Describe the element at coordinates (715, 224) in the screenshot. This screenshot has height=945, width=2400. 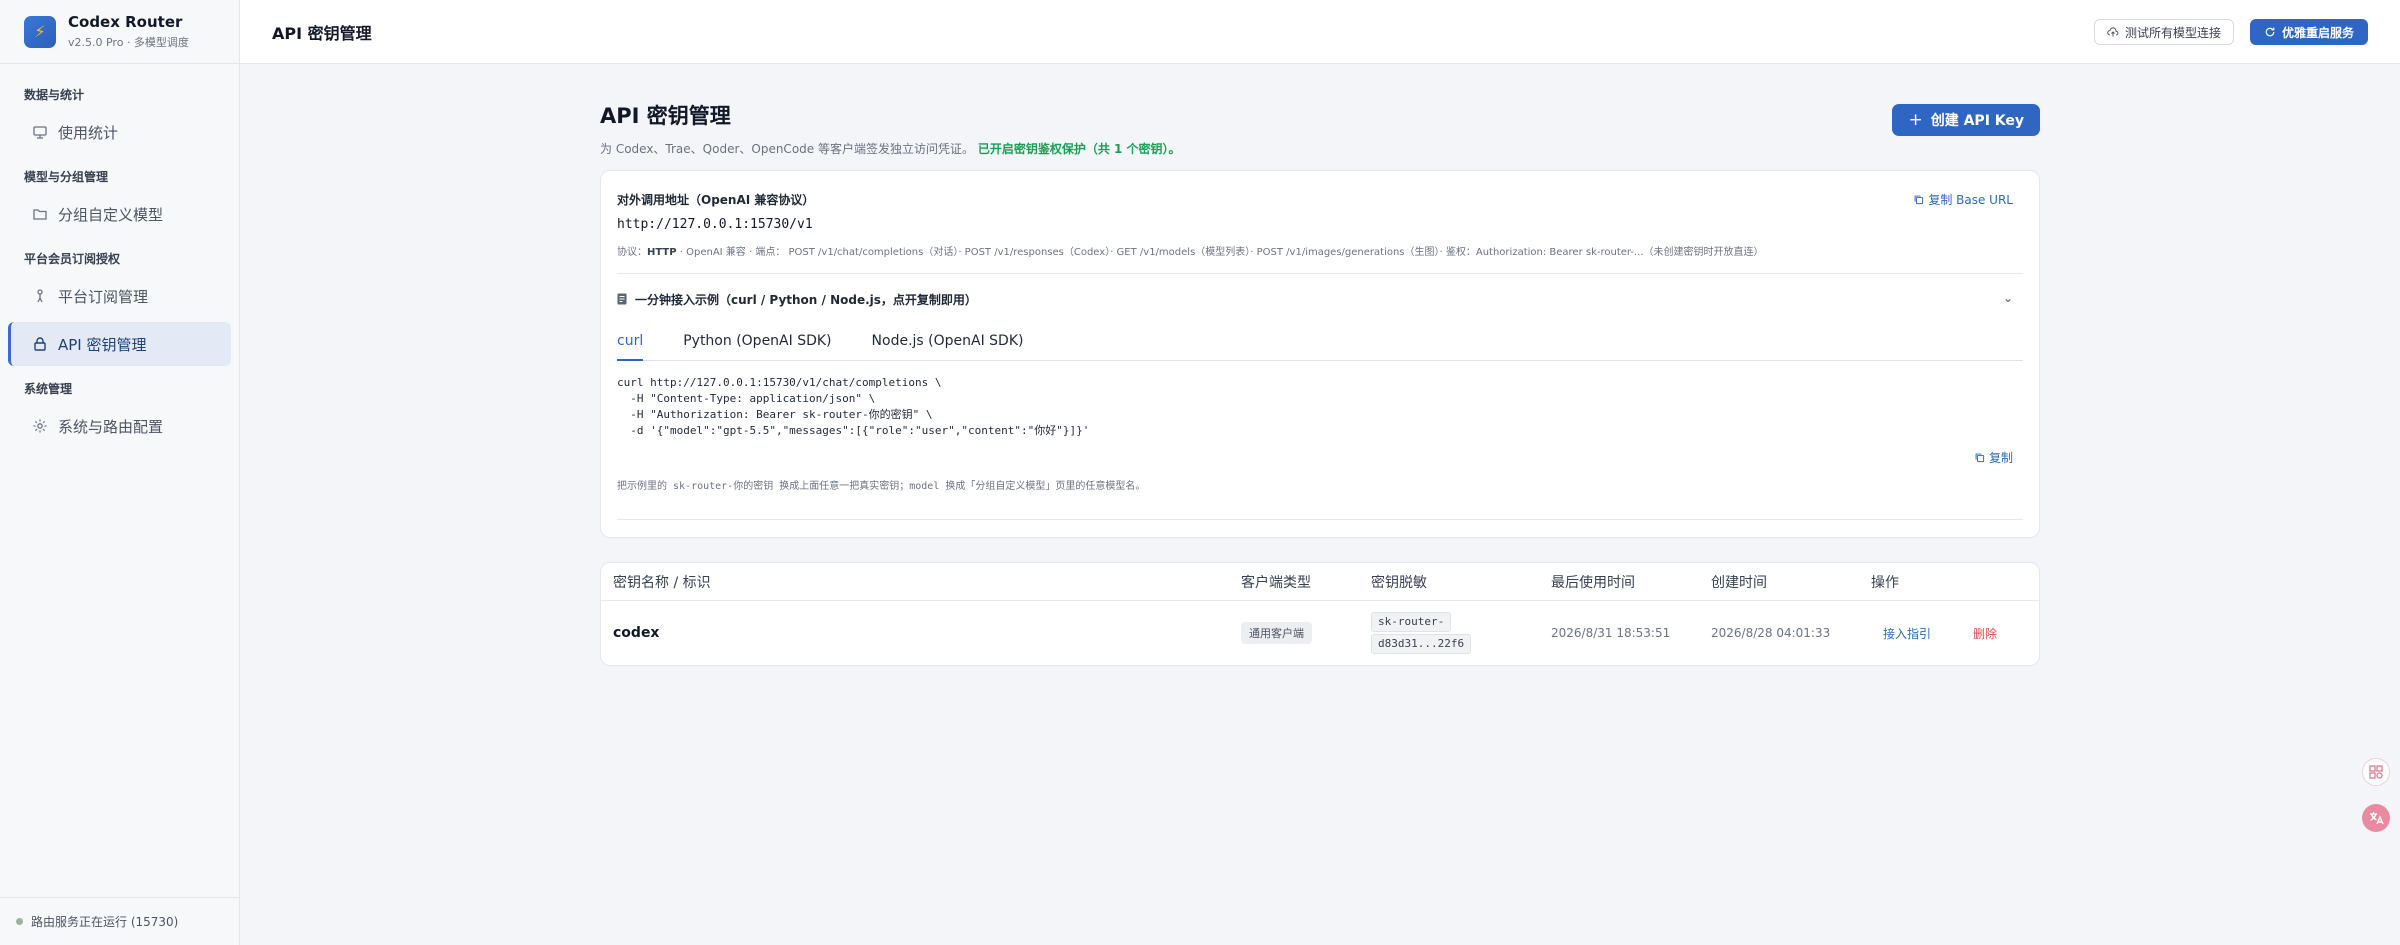
I see `base-url-text: http://127.0.0.1:15730/v1` at that location.